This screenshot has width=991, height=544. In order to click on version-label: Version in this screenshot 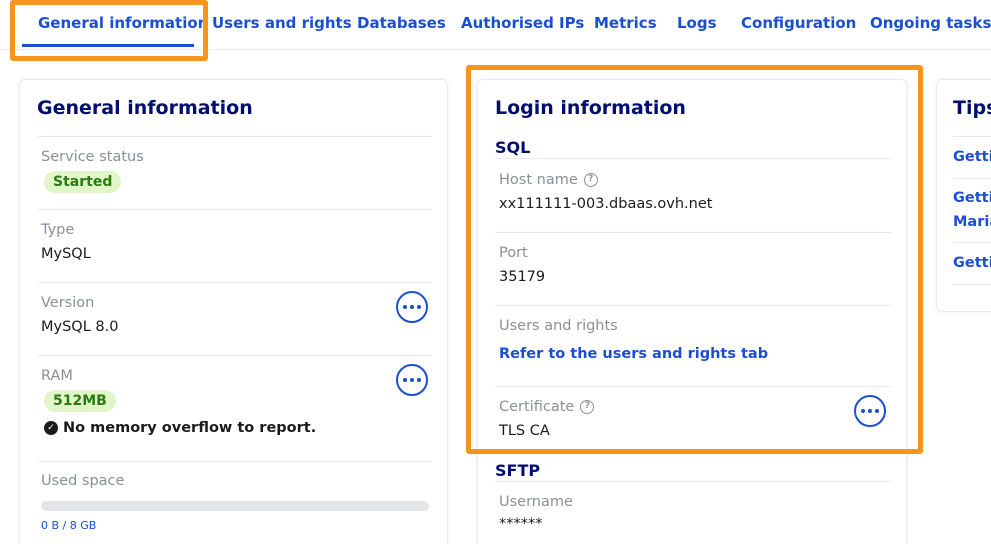, I will do `click(68, 303)`.